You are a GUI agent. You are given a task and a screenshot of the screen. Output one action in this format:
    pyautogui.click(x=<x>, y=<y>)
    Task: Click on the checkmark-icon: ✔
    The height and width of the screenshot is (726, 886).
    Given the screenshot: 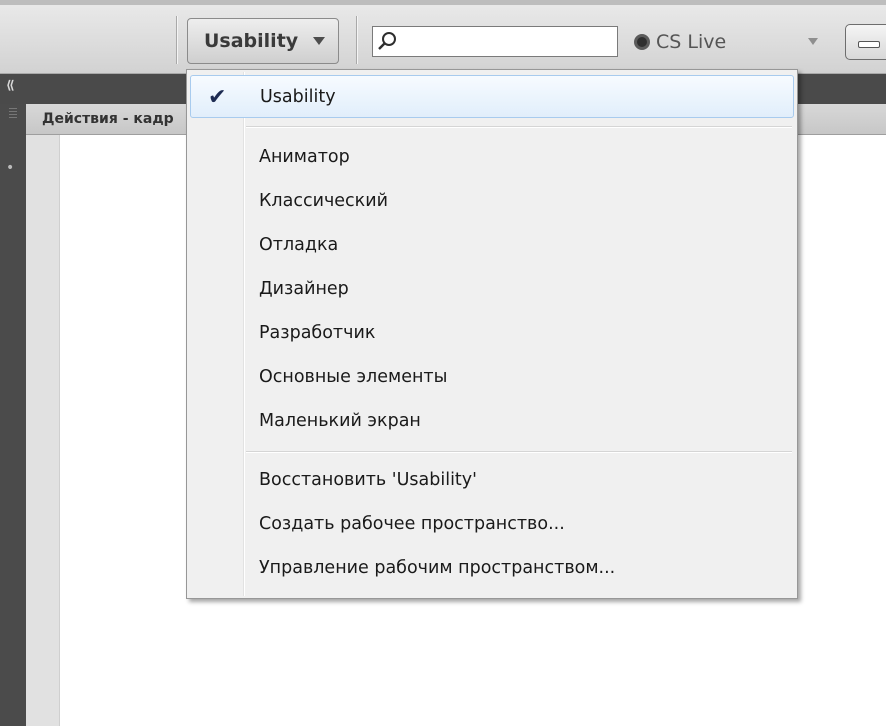 What is the action you would take?
    pyautogui.click(x=217, y=97)
    